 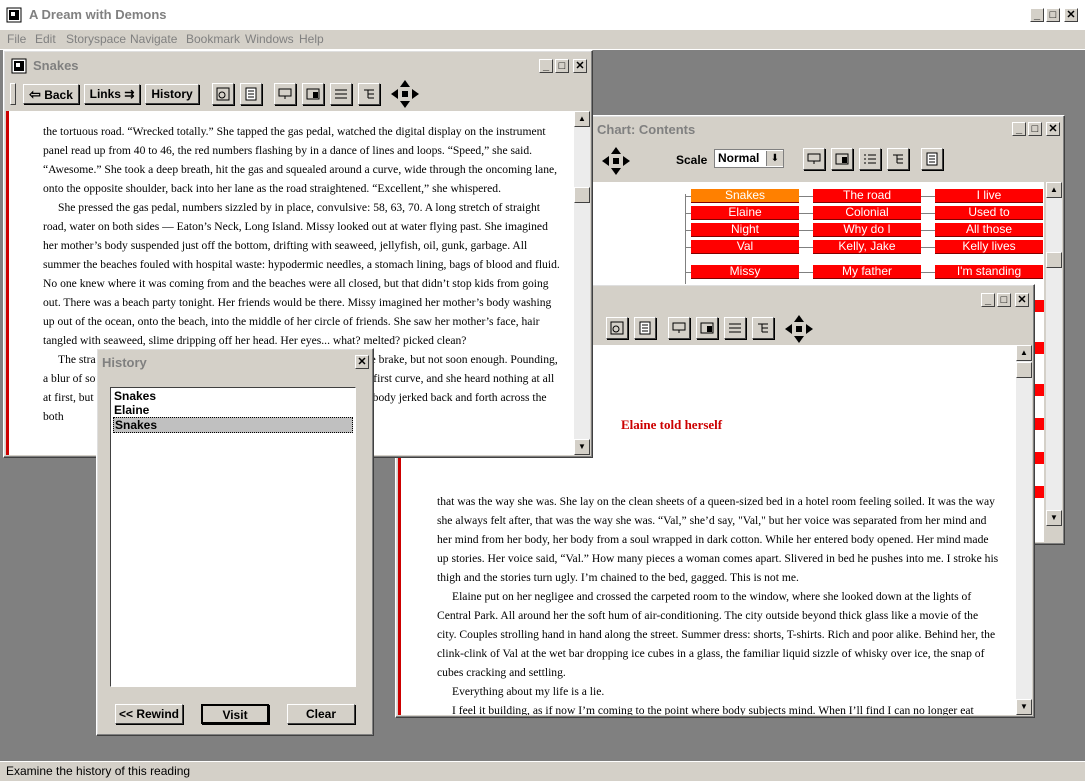 I want to click on snakes-pan-arrows-icon, so click(x=405, y=94).